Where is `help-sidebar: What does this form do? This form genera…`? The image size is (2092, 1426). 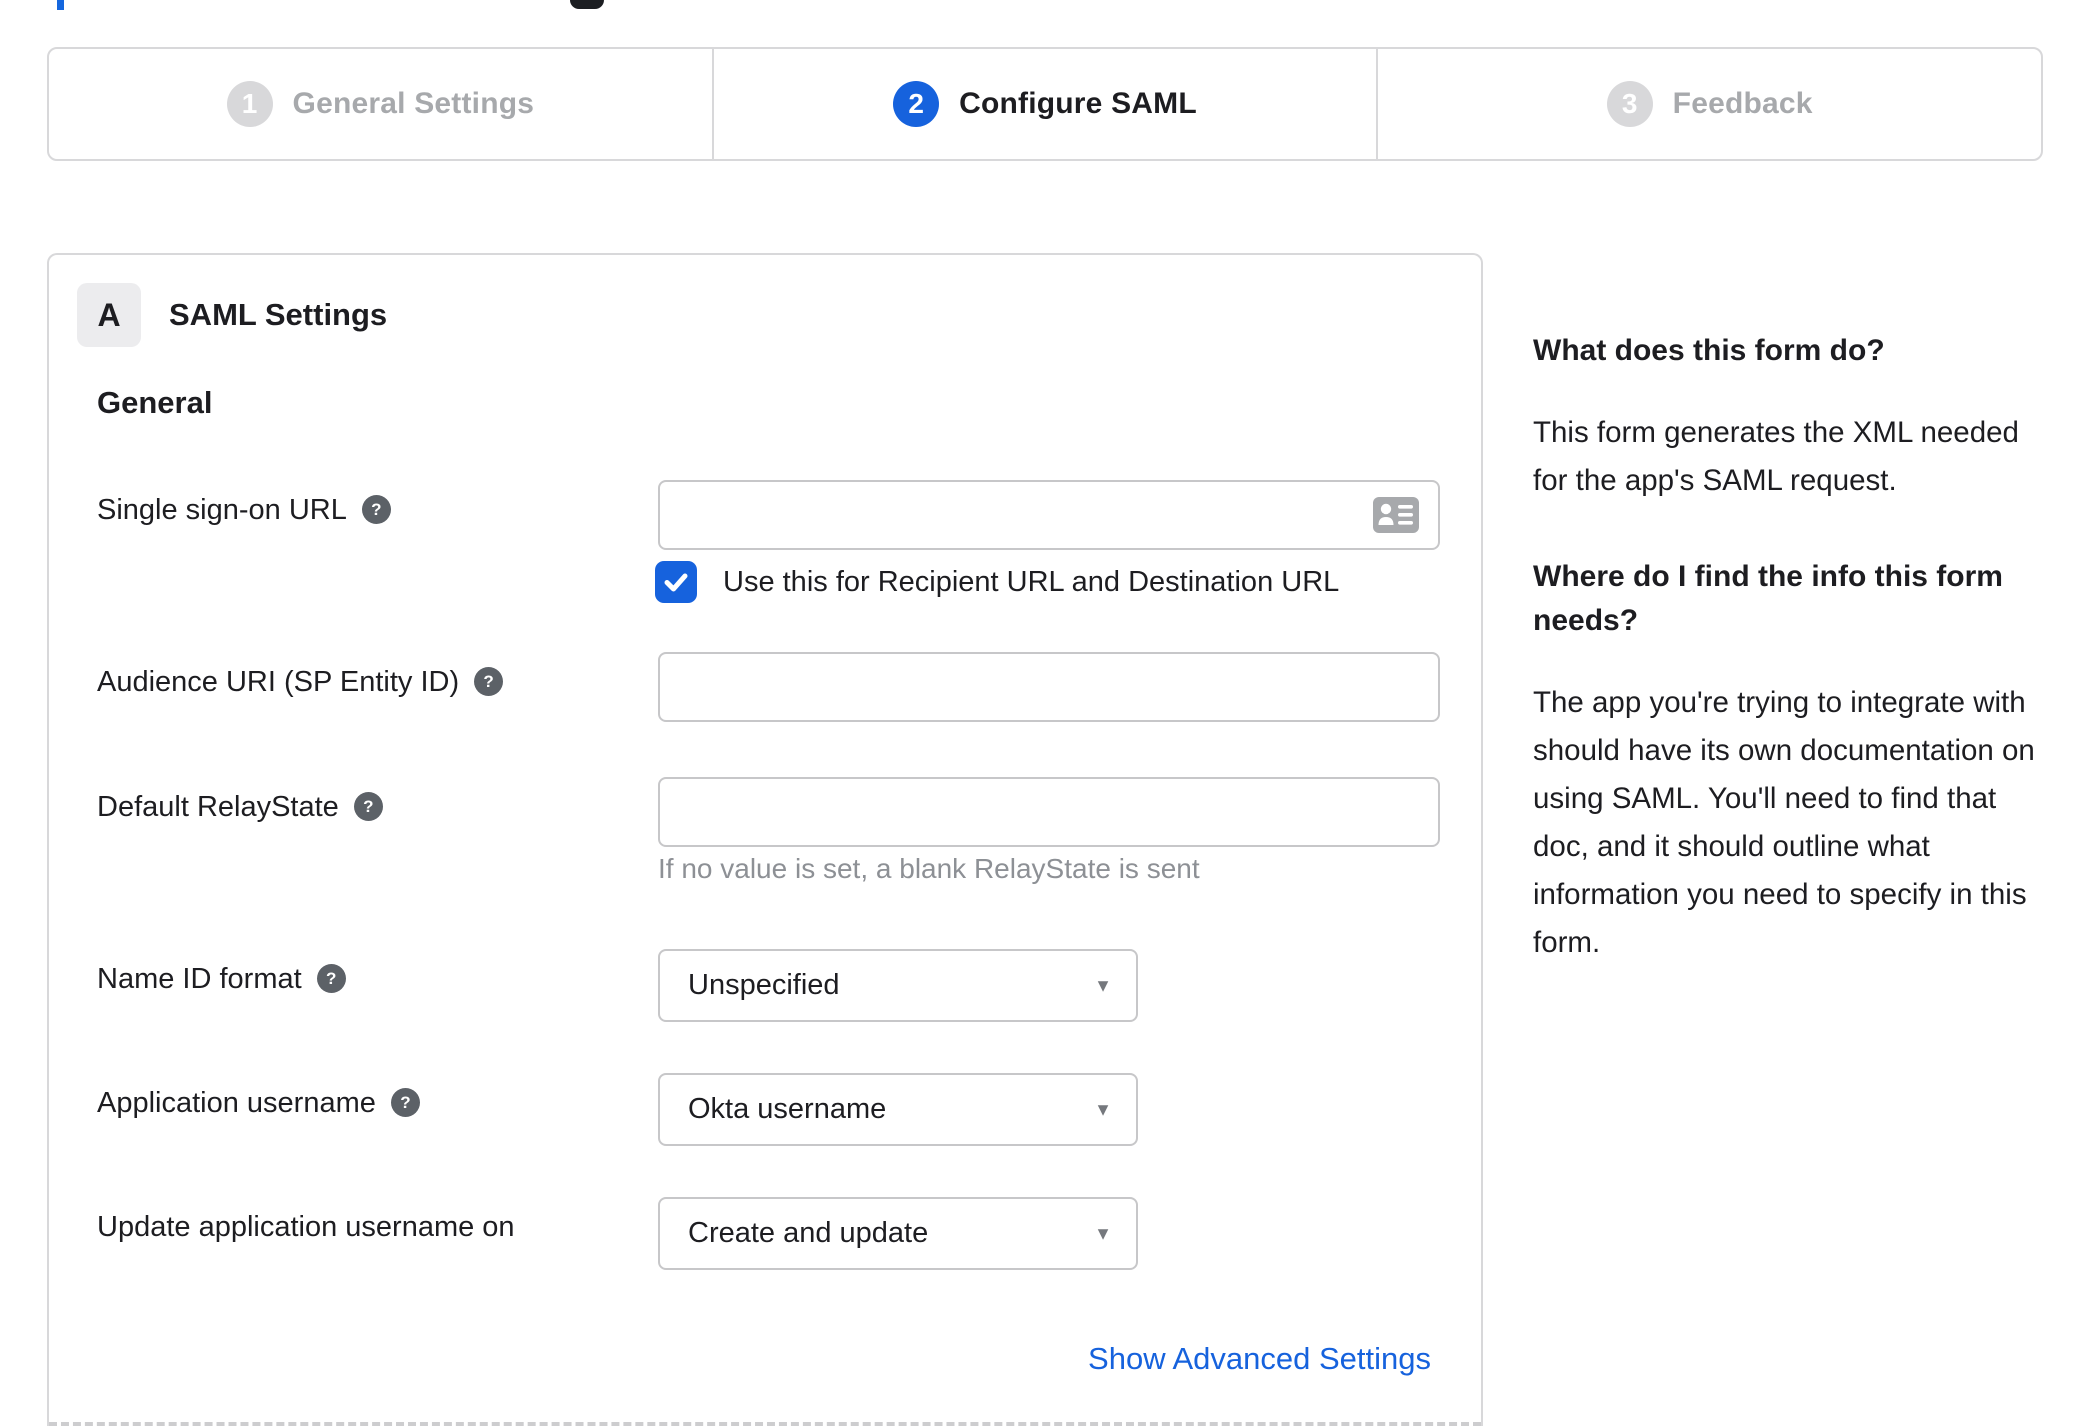
help-sidebar: What does this form do? This form genera… is located at coordinates (1790, 673).